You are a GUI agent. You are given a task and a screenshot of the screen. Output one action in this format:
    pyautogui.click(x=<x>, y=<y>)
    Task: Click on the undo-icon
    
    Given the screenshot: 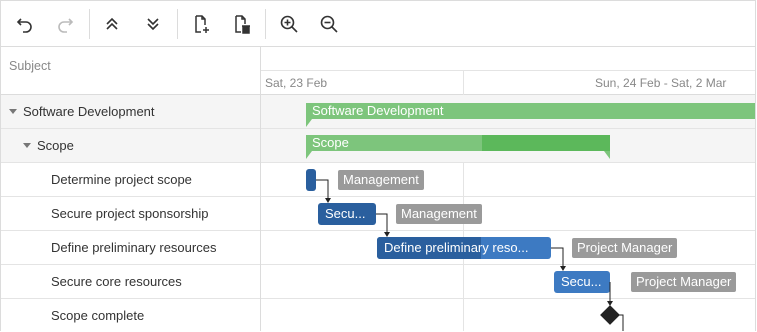 What is the action you would take?
    pyautogui.click(x=24, y=25)
    